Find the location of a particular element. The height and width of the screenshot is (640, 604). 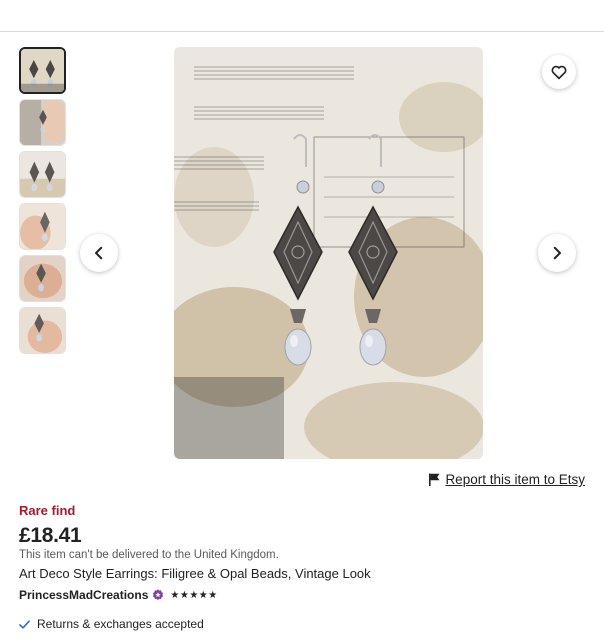

flag-icon is located at coordinates (434, 479).